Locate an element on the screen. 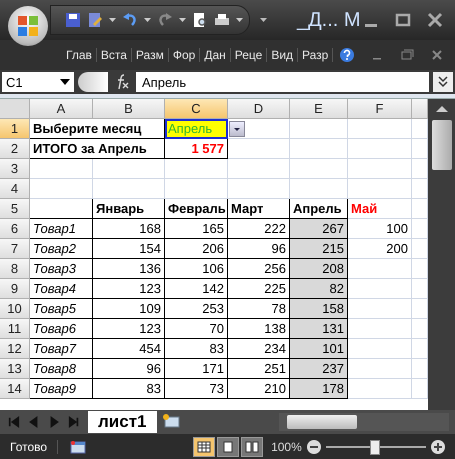 This screenshot has width=455, height=459. row-header: 3 is located at coordinates (15, 169).